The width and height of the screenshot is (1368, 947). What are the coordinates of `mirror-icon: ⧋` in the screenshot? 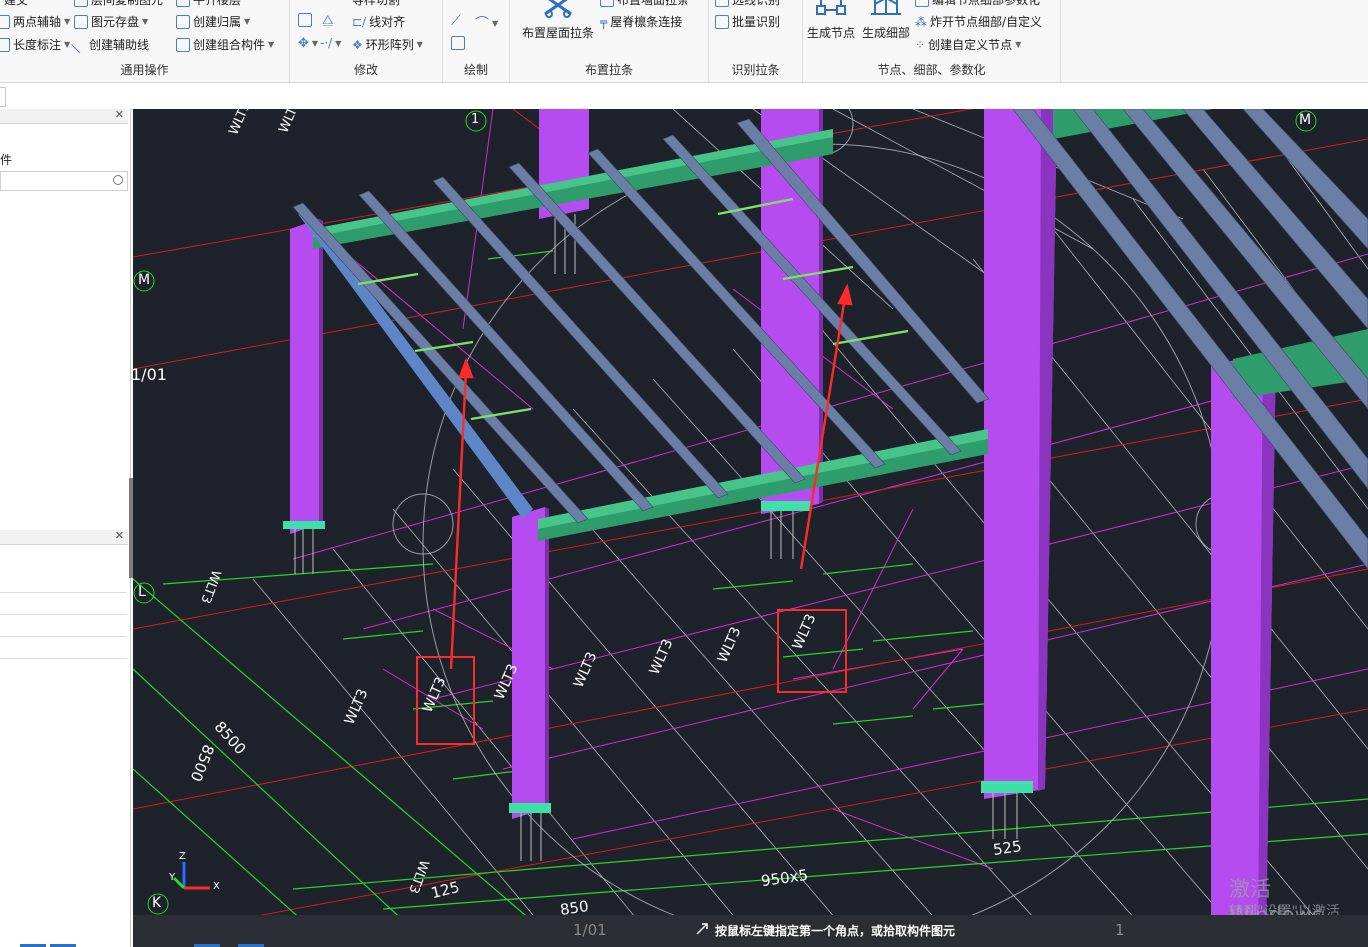 It's located at (328, 20).